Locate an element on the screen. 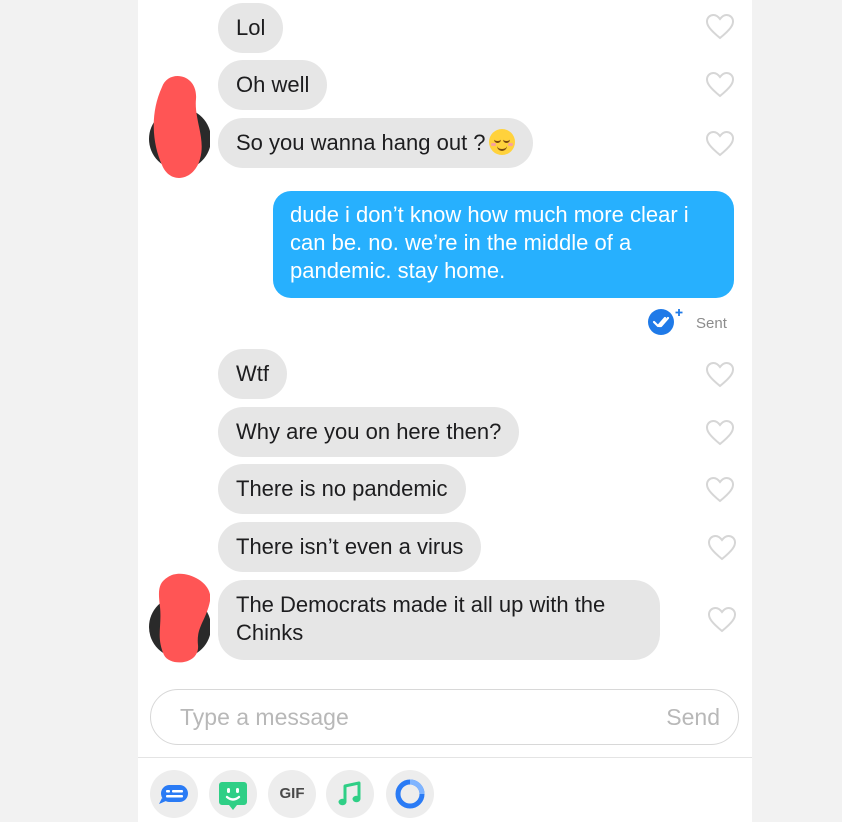 The height and width of the screenshot is (822, 842). message-bubble-received: Wtf is located at coordinates (252, 374).